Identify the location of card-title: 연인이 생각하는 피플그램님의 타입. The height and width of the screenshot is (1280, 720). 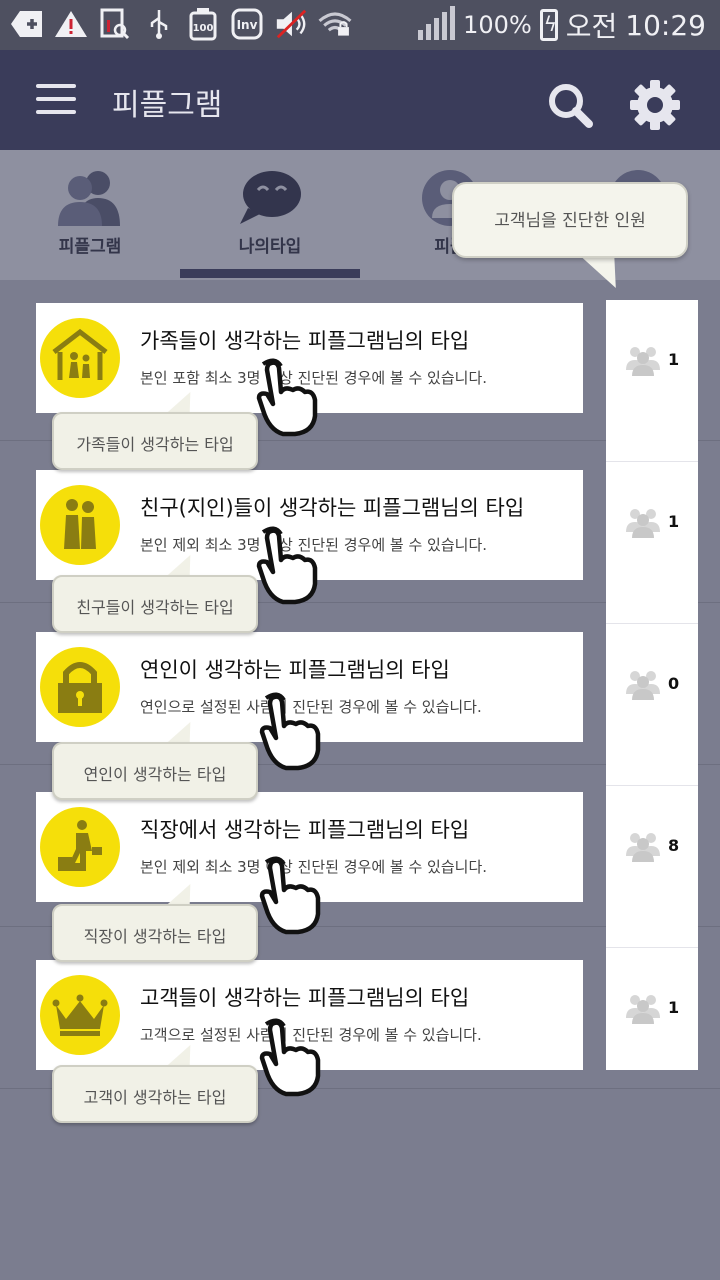
(295, 670).